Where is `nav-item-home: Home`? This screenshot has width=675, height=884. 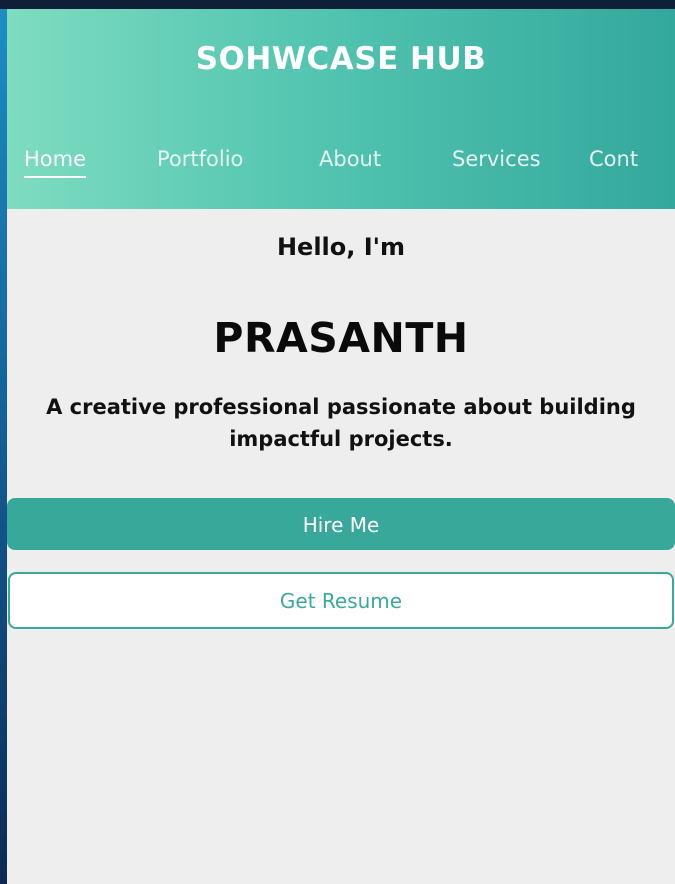 nav-item-home: Home is located at coordinates (55, 160).